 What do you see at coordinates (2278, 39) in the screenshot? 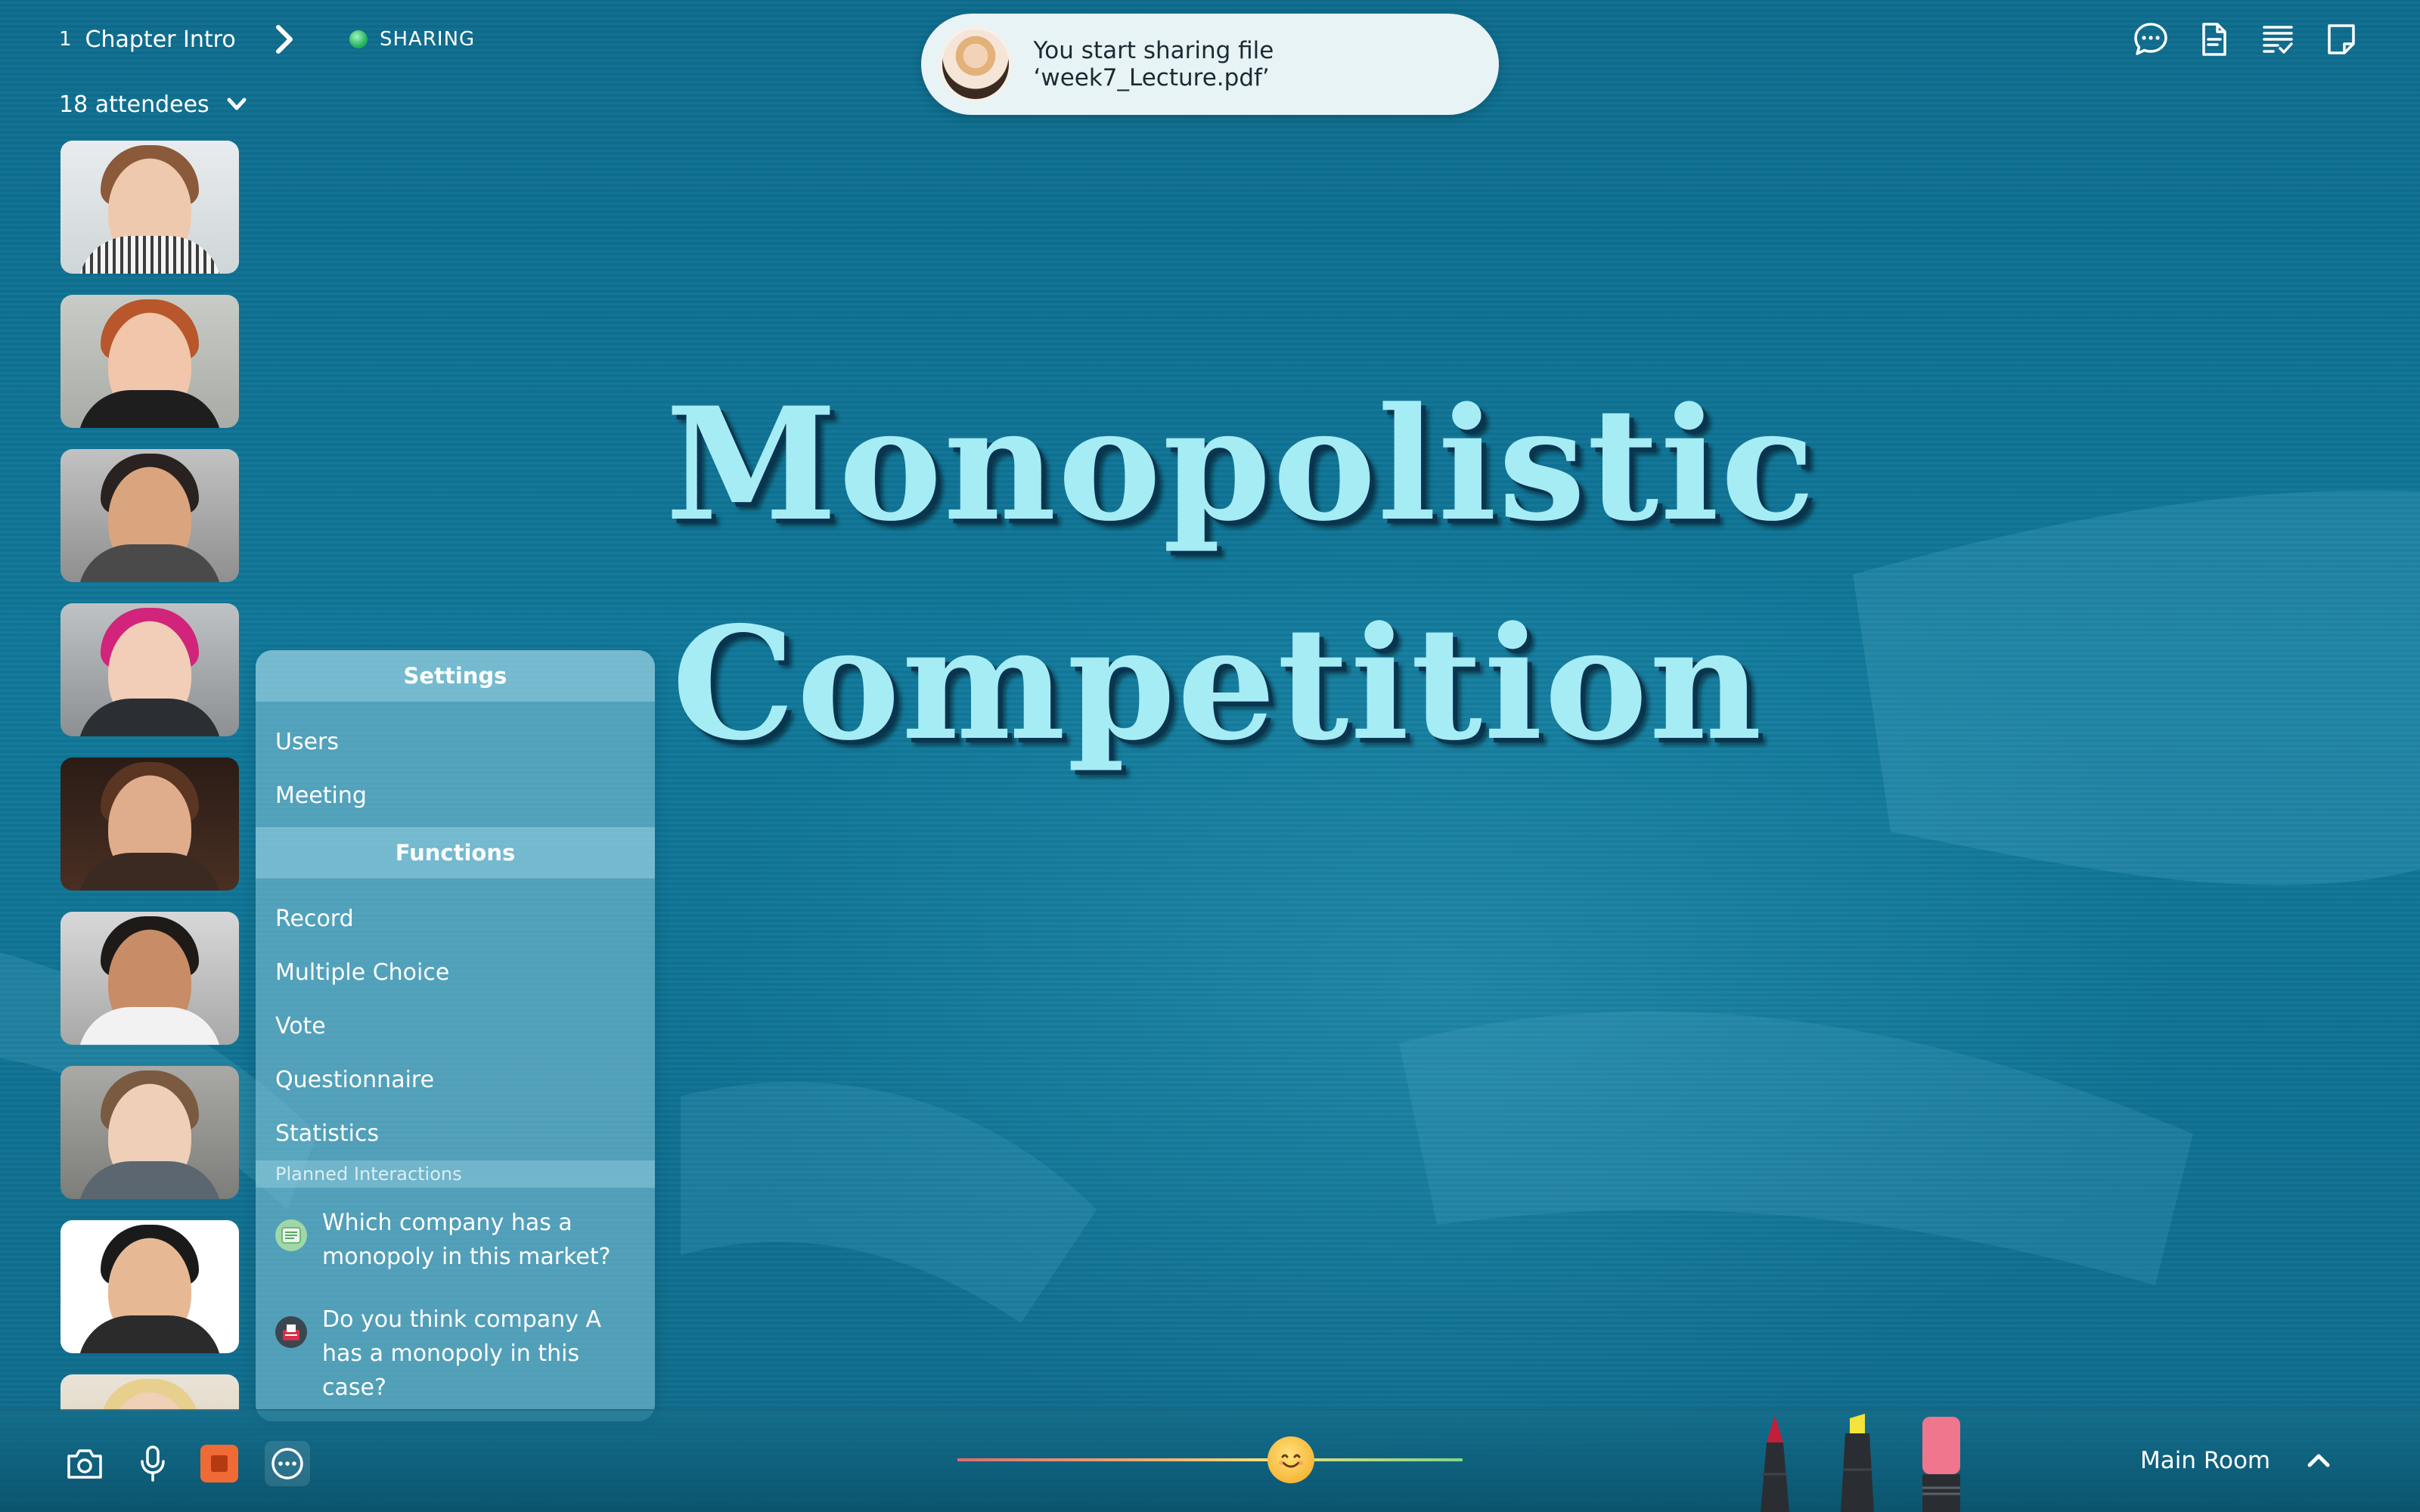
I see `checklist-icon` at bounding box center [2278, 39].